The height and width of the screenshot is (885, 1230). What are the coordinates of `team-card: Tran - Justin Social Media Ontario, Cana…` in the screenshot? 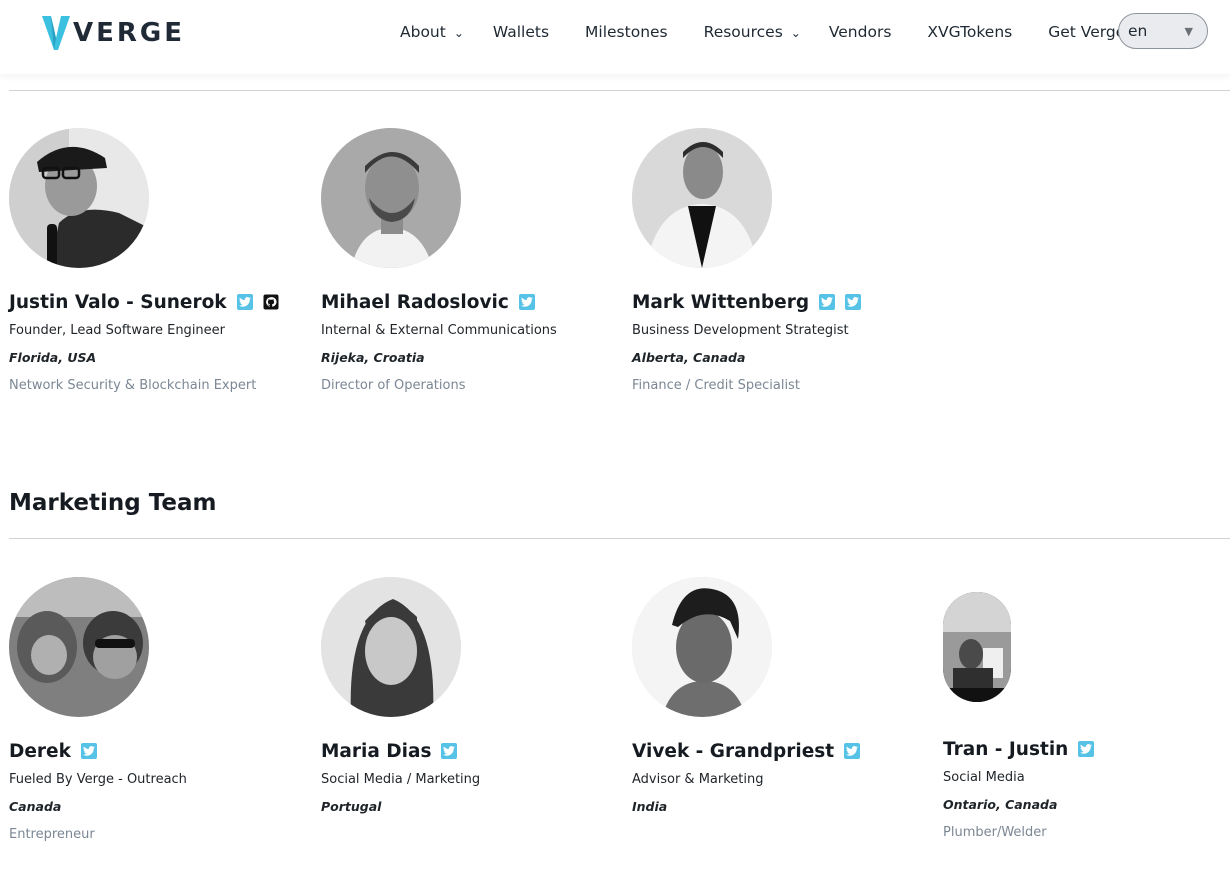 It's located at (1086, 708).